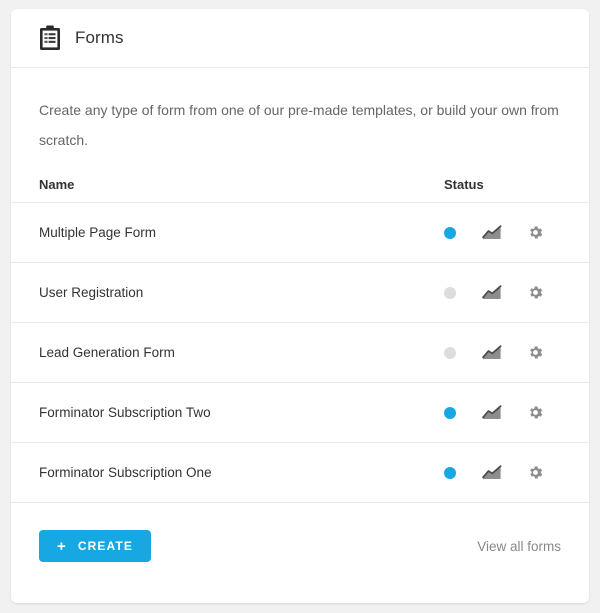  What do you see at coordinates (99, 37) in the screenshot?
I see `page-title: Forms` at bounding box center [99, 37].